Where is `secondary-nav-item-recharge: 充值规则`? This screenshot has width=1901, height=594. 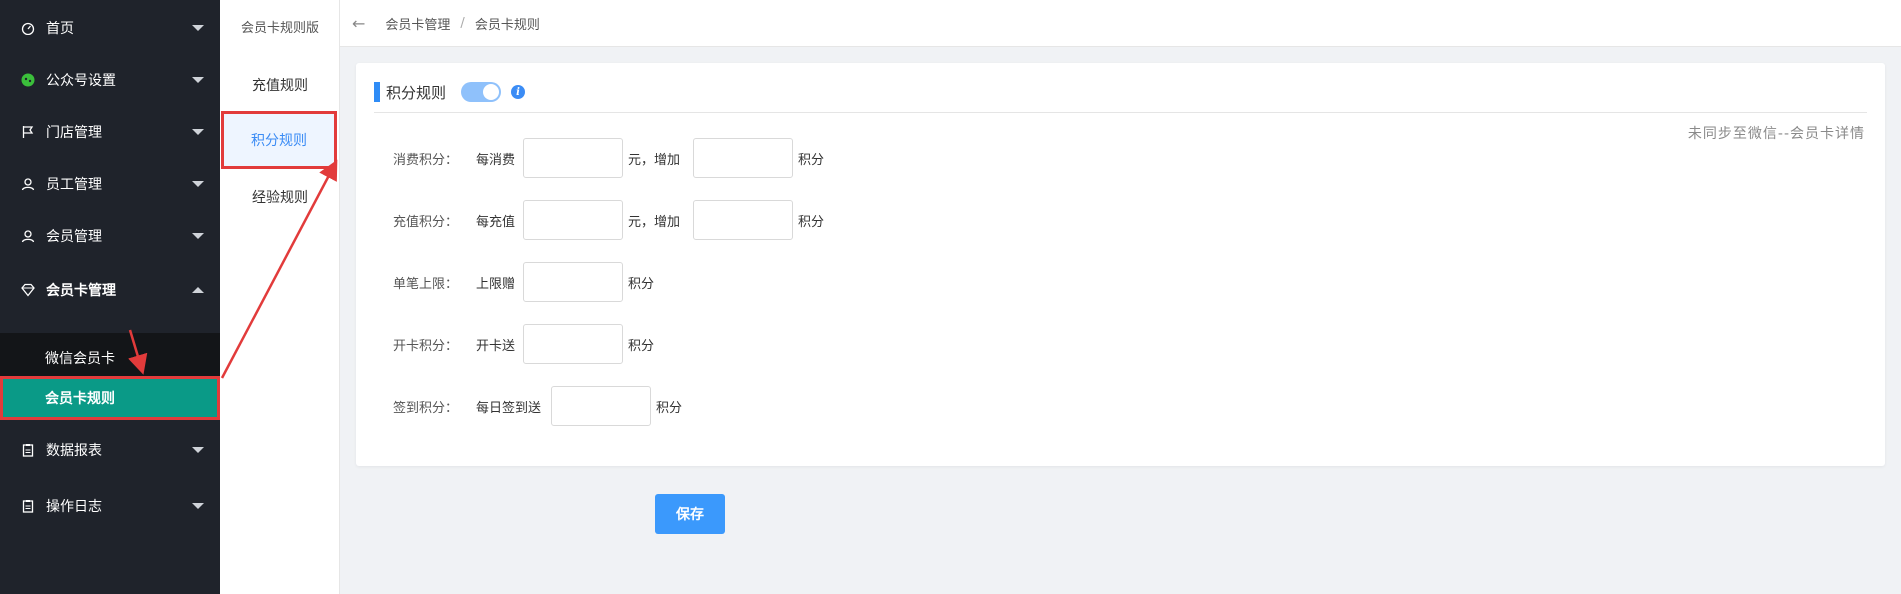
secondary-nav-item-recharge: 充值规则 is located at coordinates (280, 85).